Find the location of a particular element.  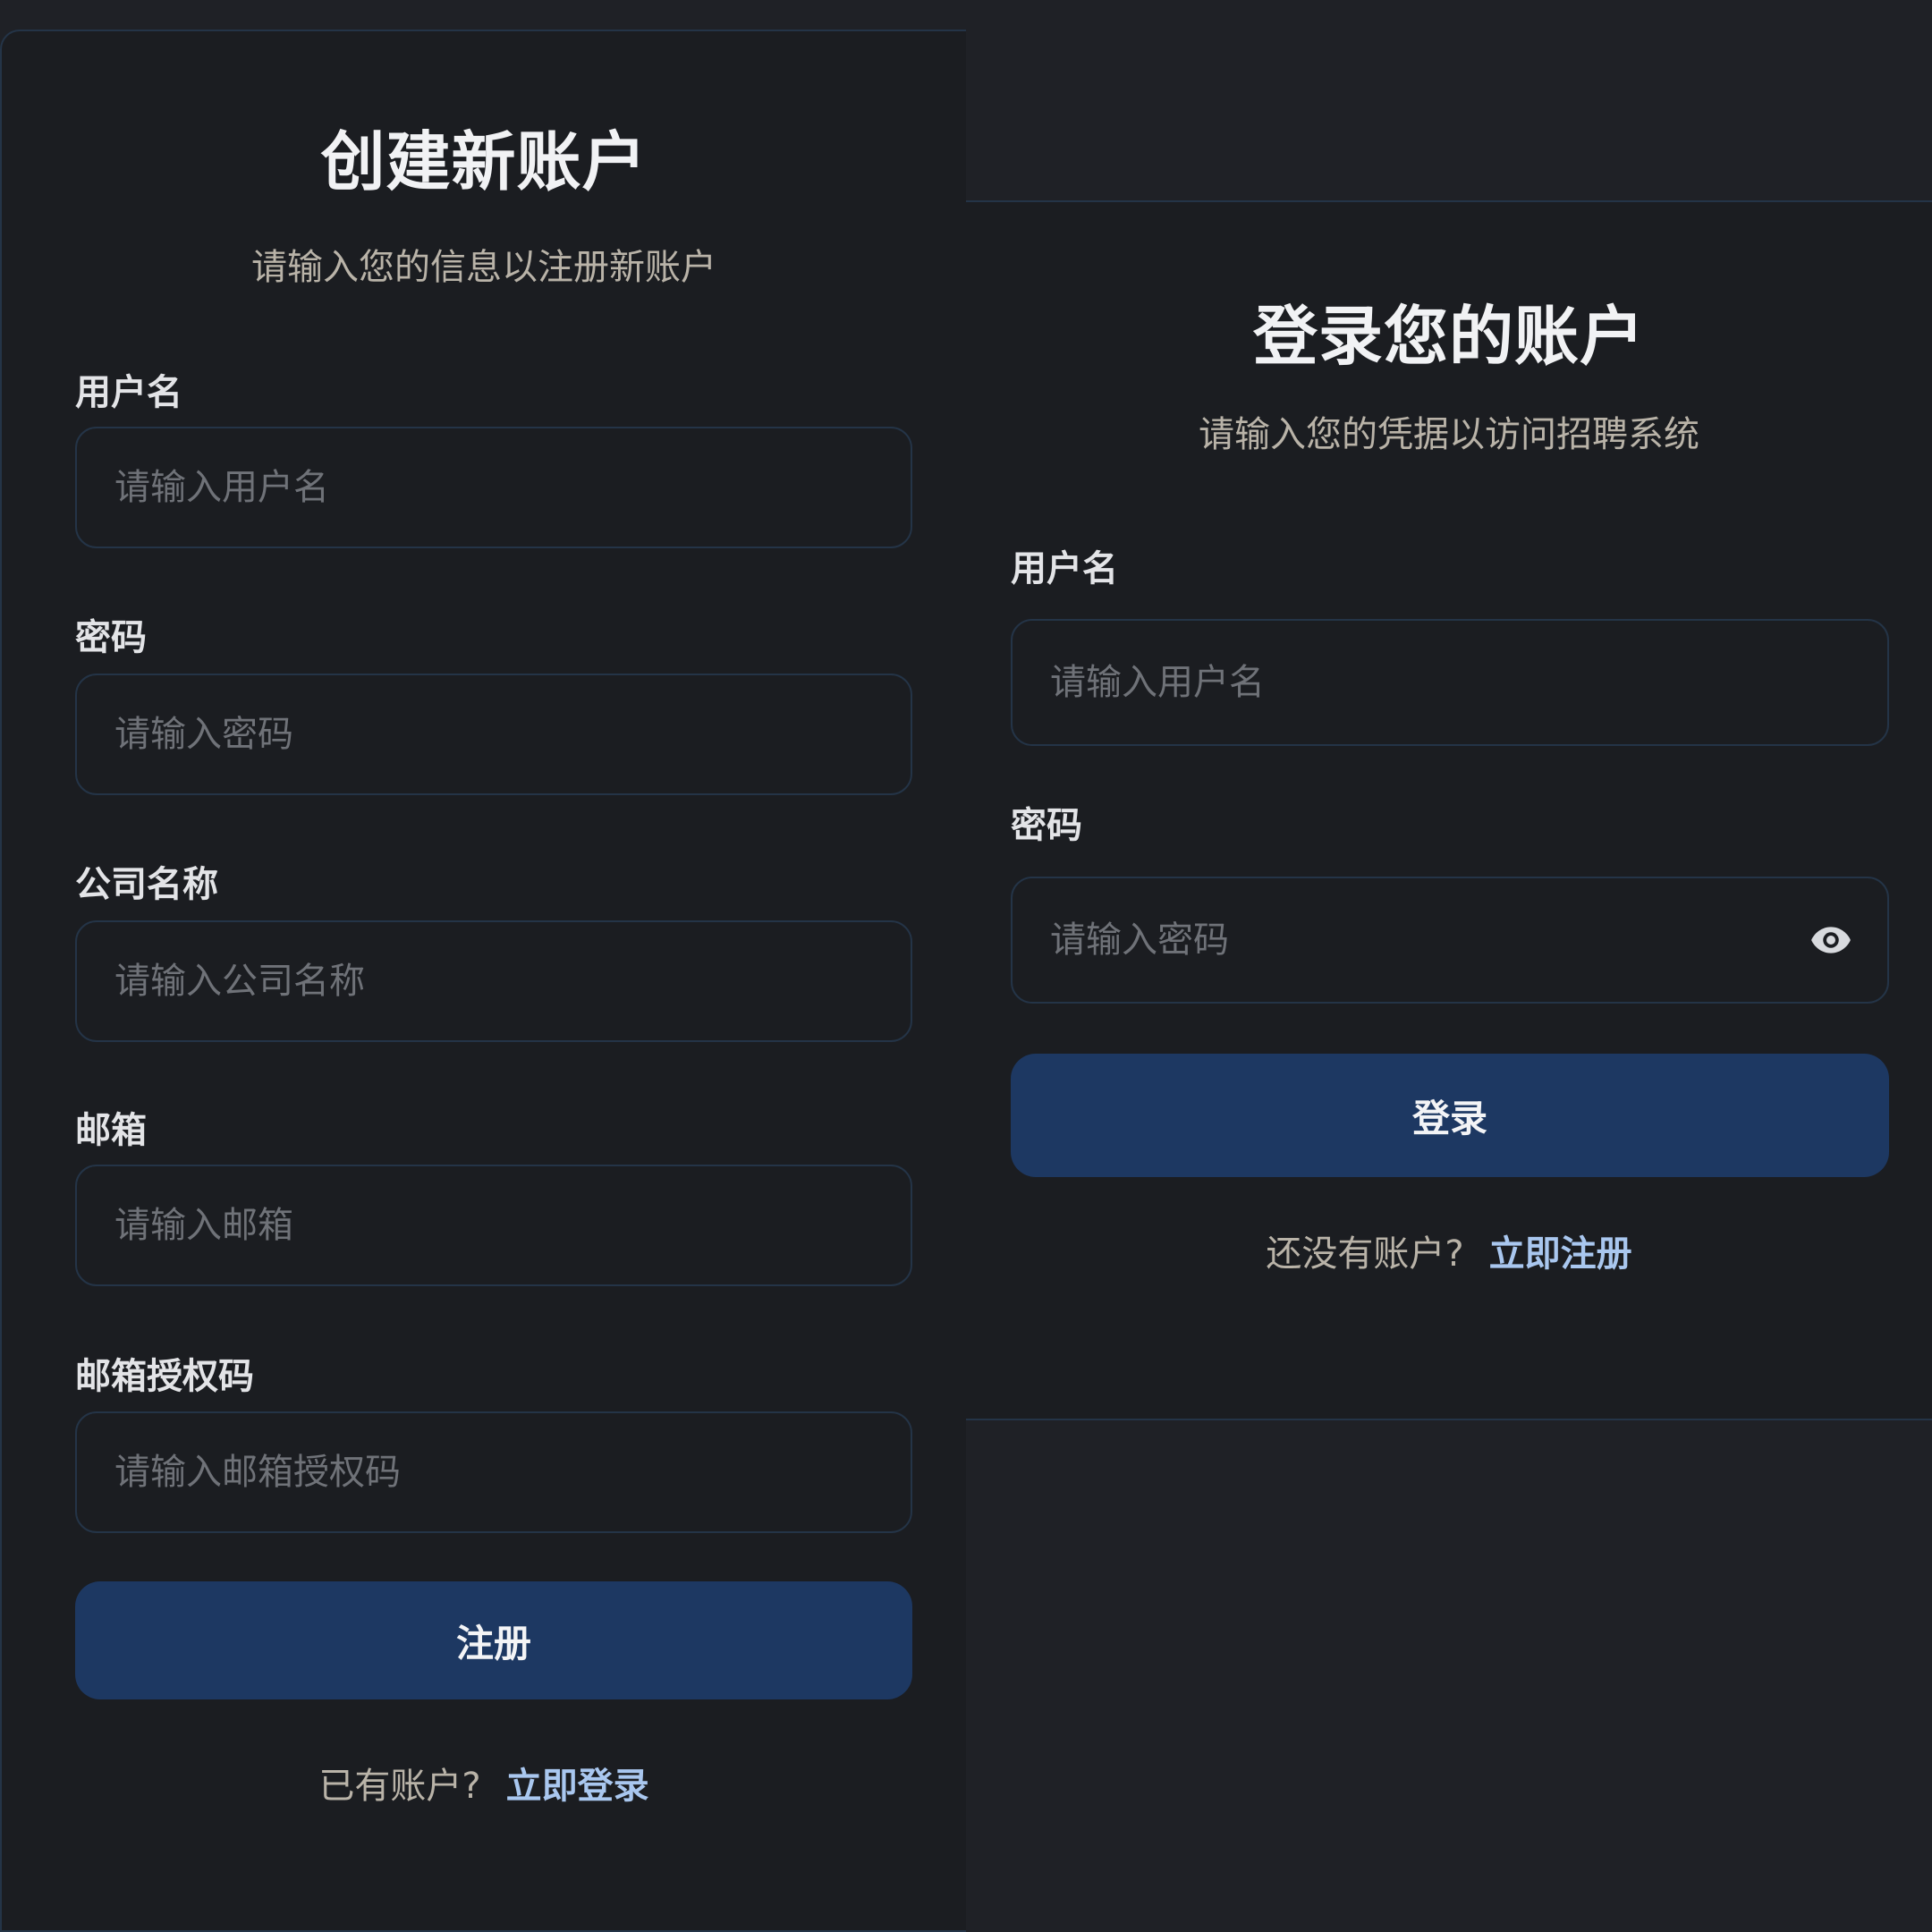

login-password-label: 密码 is located at coordinates (1046, 825).